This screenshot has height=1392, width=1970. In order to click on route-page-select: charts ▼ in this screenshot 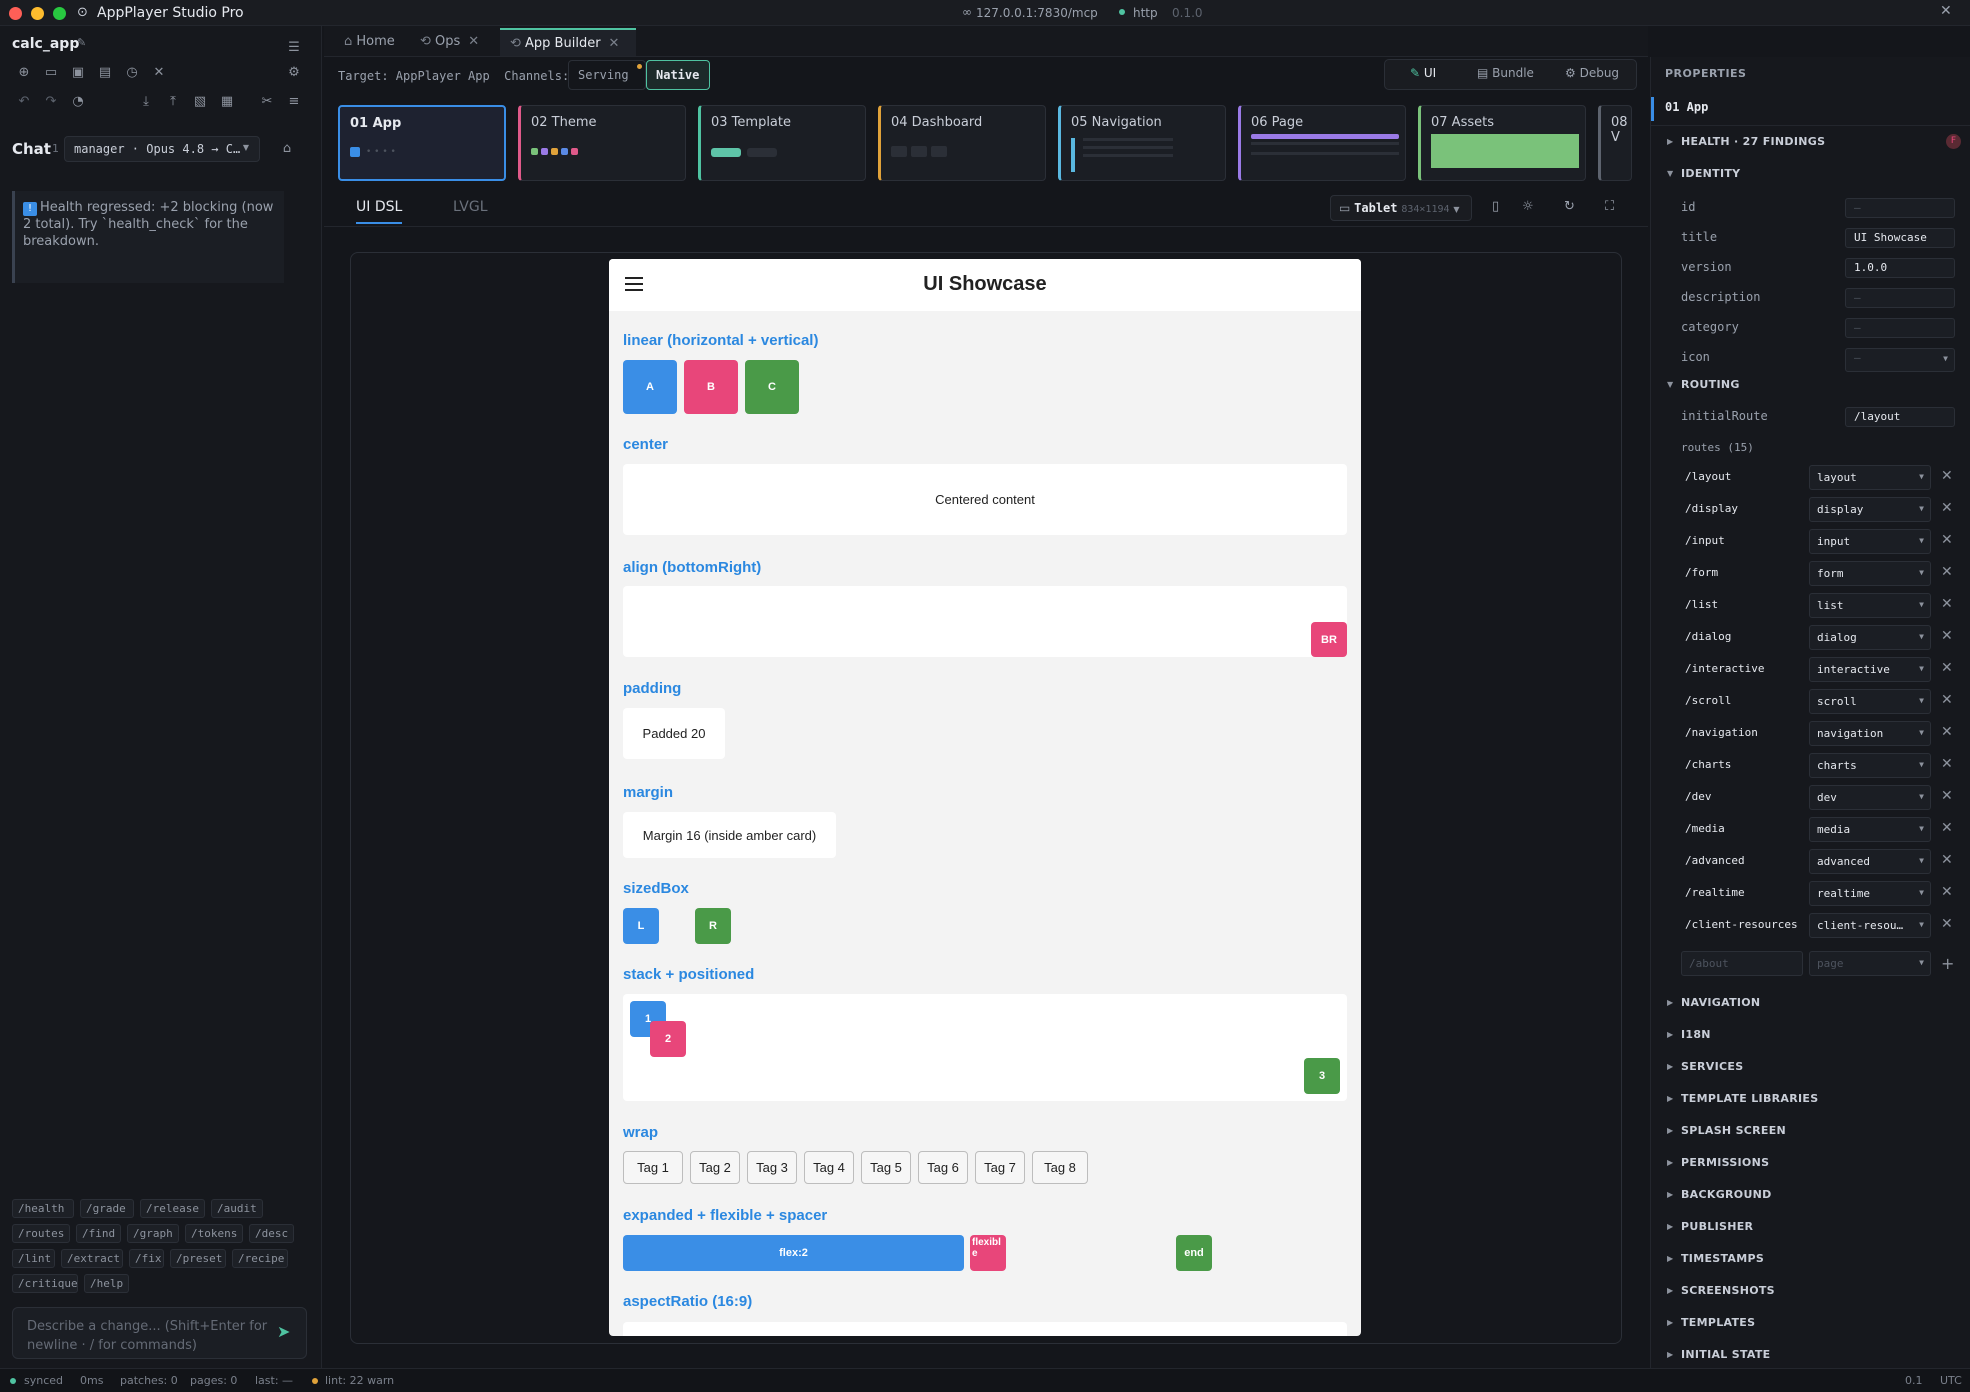, I will do `click(1870, 765)`.